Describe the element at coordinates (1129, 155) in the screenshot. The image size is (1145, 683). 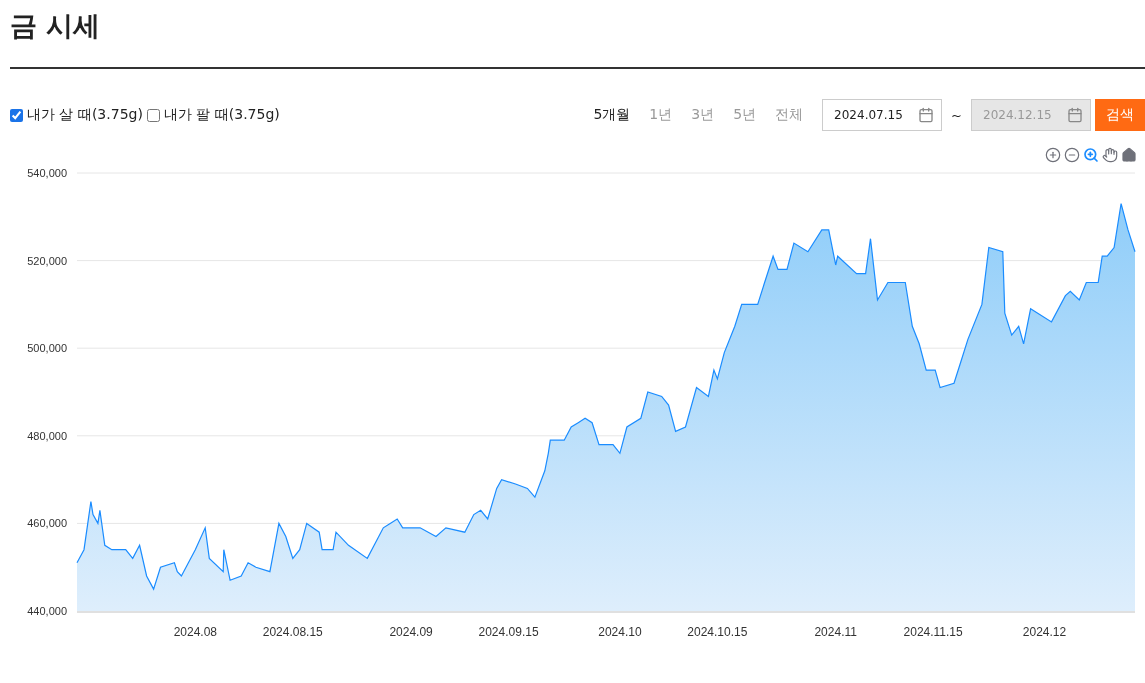
I see `home-icon` at that location.